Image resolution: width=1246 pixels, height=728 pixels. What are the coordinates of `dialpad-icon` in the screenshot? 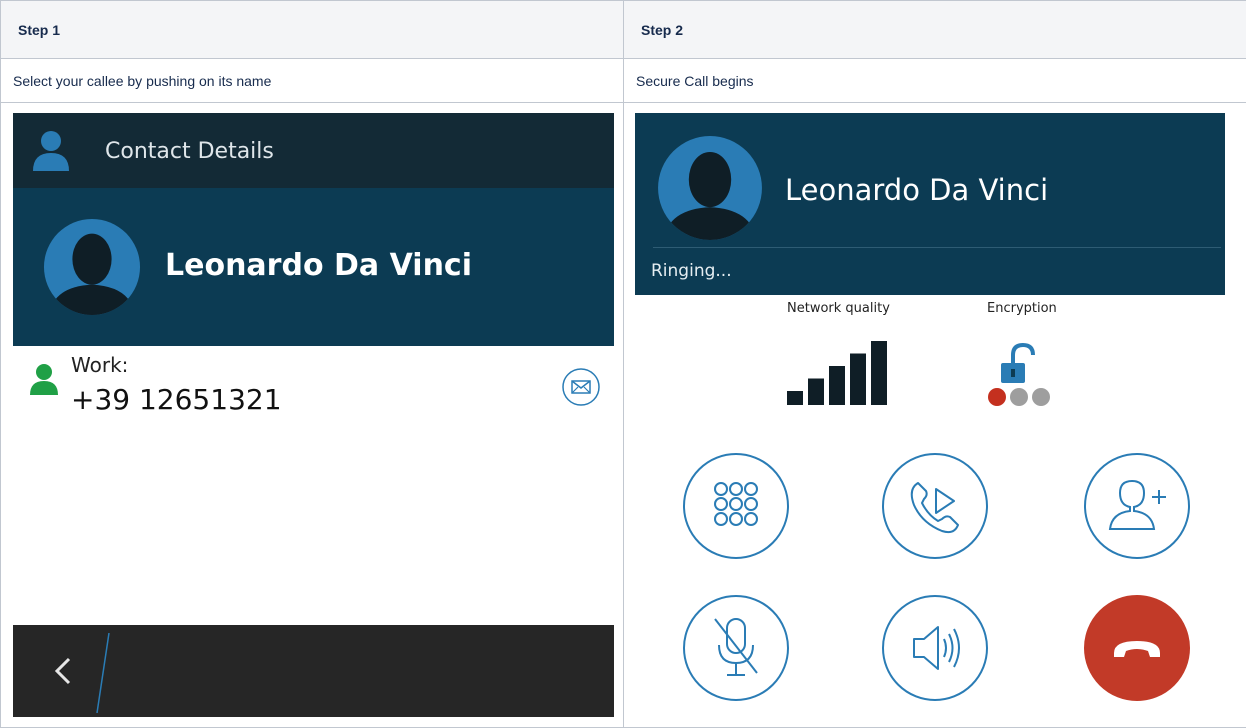 It's located at (736, 504).